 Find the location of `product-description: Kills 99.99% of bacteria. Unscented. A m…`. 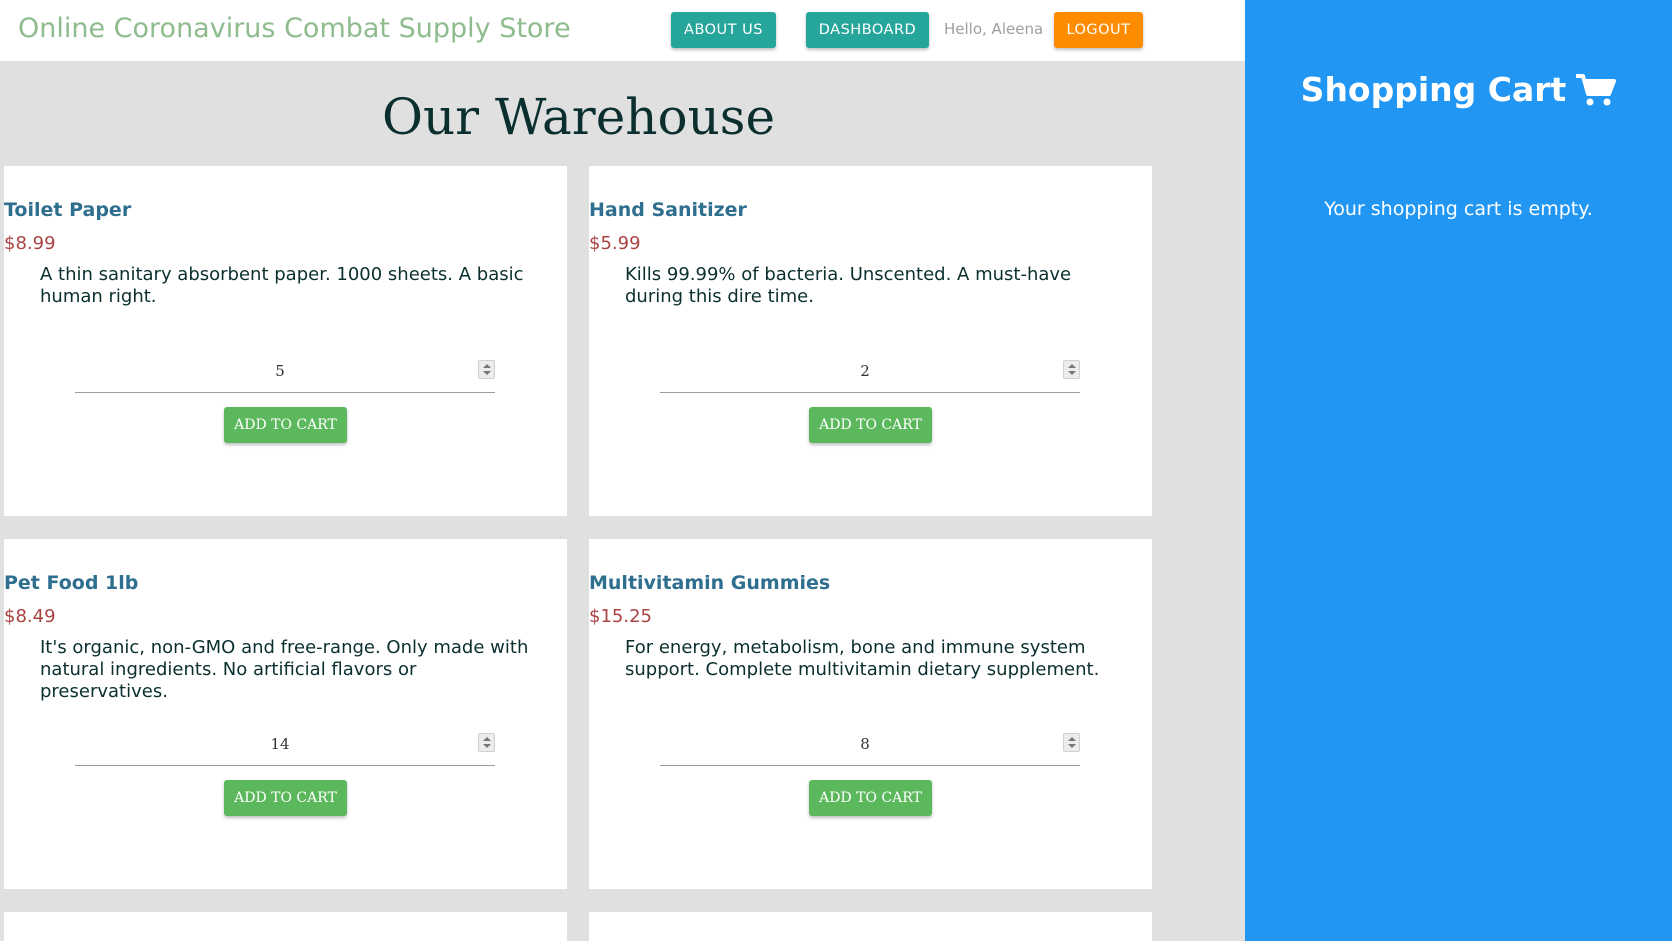

product-description: Kills 99.99% of bacteria. Unscented. A m… is located at coordinates (848, 285).